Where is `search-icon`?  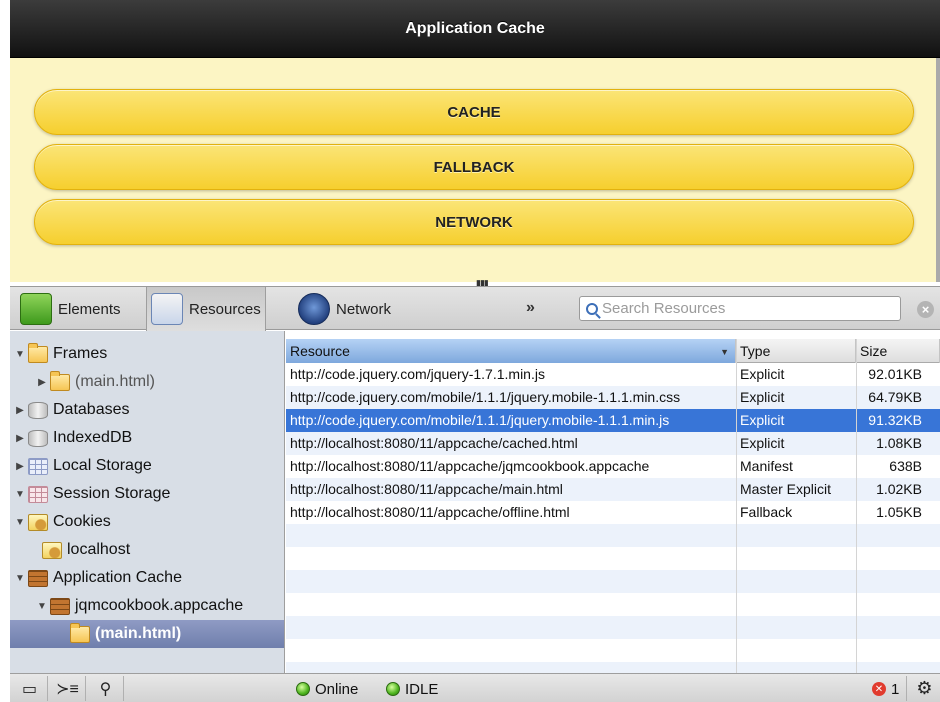
search-icon is located at coordinates (592, 308).